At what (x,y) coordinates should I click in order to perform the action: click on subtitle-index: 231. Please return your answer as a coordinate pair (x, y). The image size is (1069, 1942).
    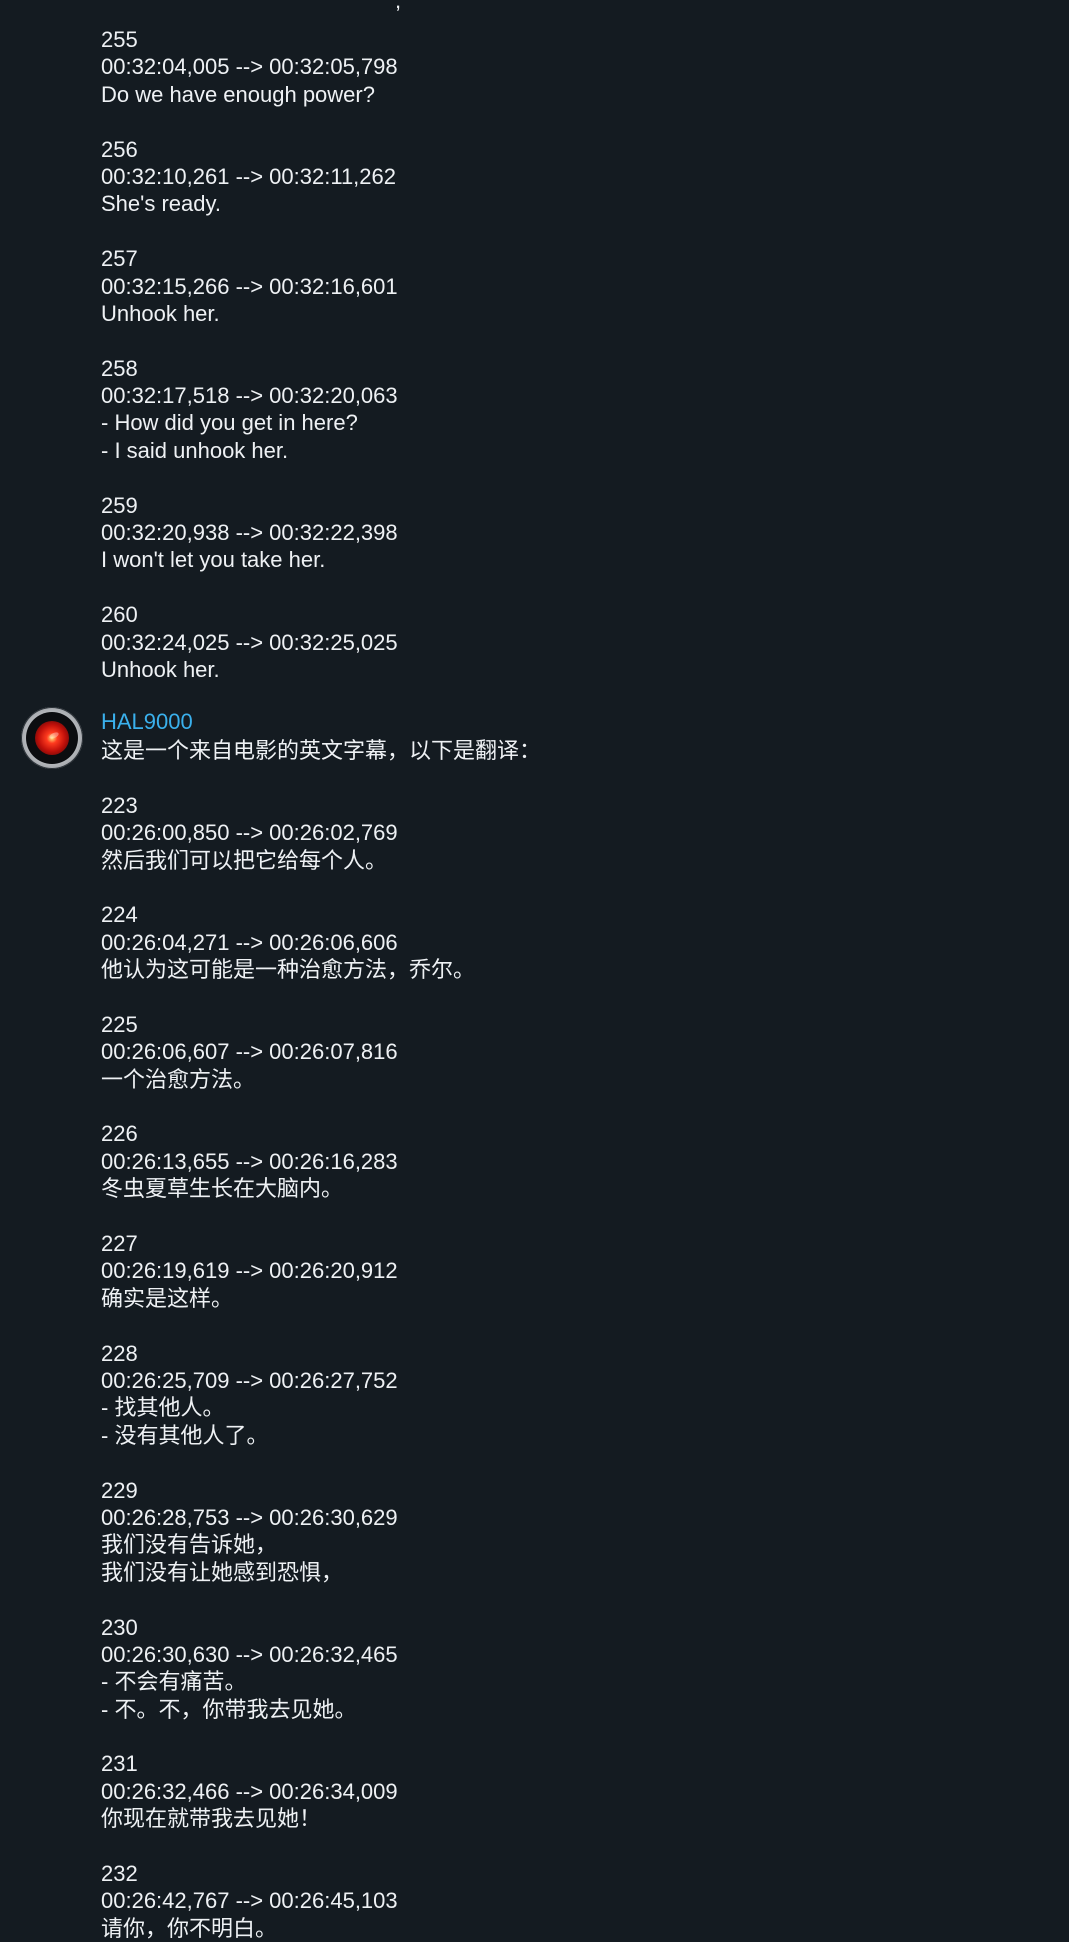
    Looking at the image, I should click on (119, 1764).